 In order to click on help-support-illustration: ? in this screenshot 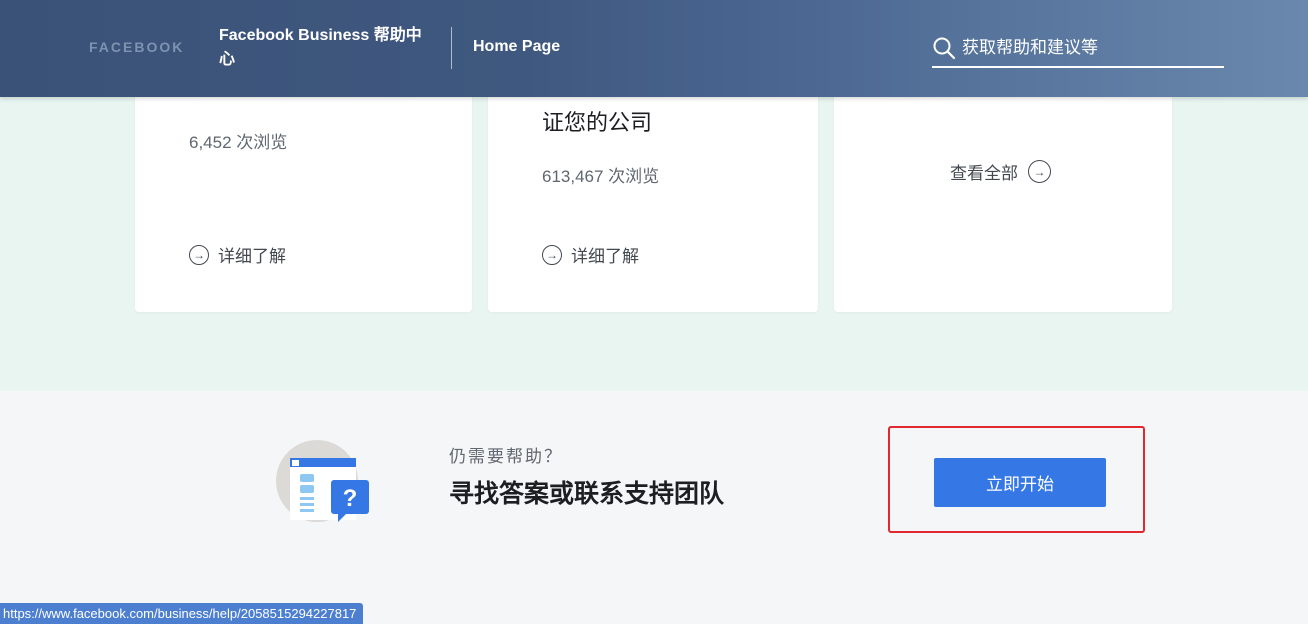, I will do `click(322, 481)`.